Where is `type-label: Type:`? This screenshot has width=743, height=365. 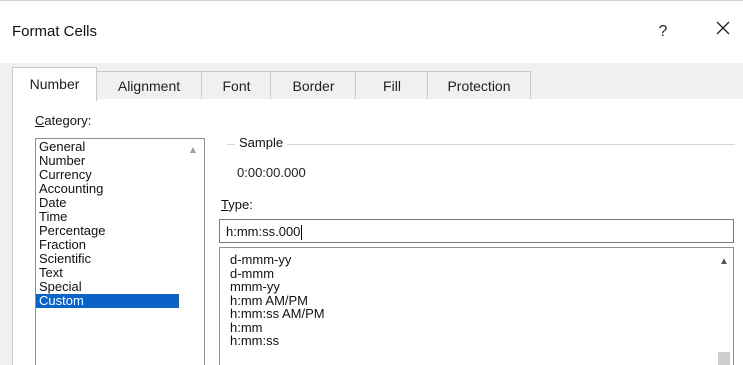 type-label: Type: is located at coordinates (237, 204).